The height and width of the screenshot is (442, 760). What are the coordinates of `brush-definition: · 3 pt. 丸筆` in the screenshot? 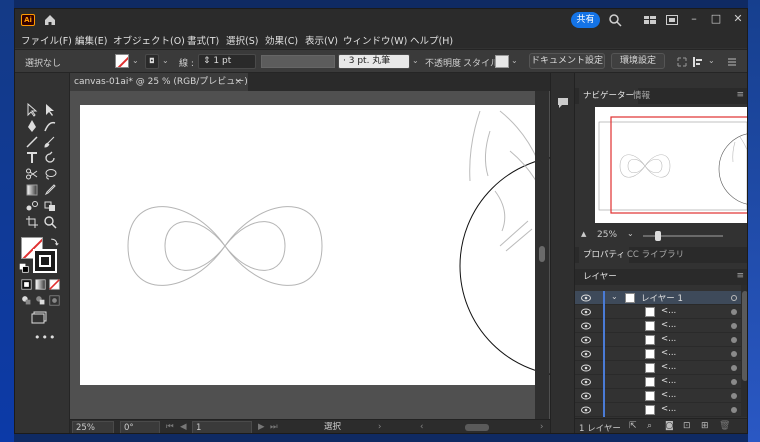 It's located at (374, 61).